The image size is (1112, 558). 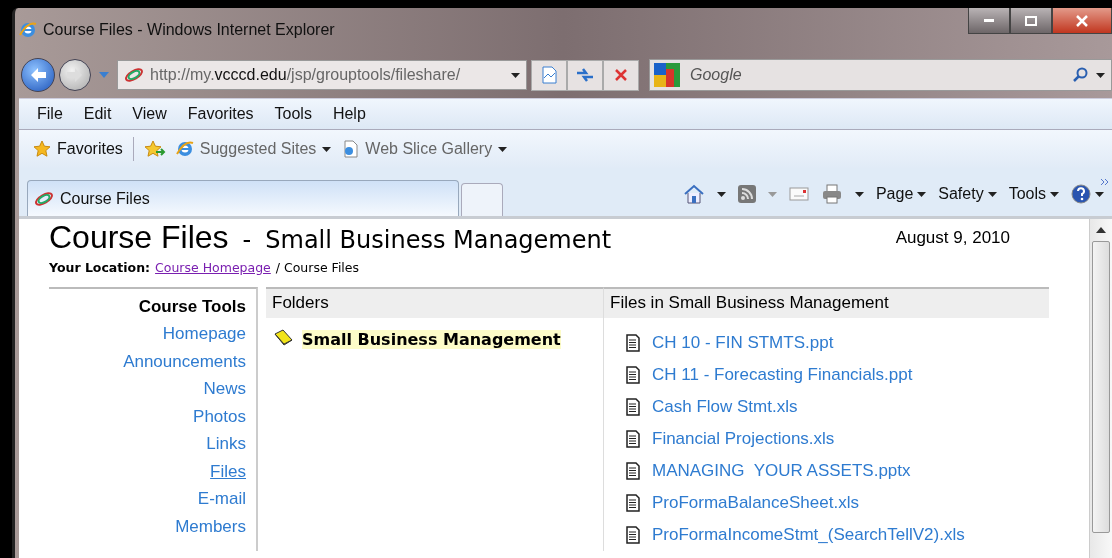 What do you see at coordinates (220, 114) in the screenshot?
I see `menu-item: Favorites` at bounding box center [220, 114].